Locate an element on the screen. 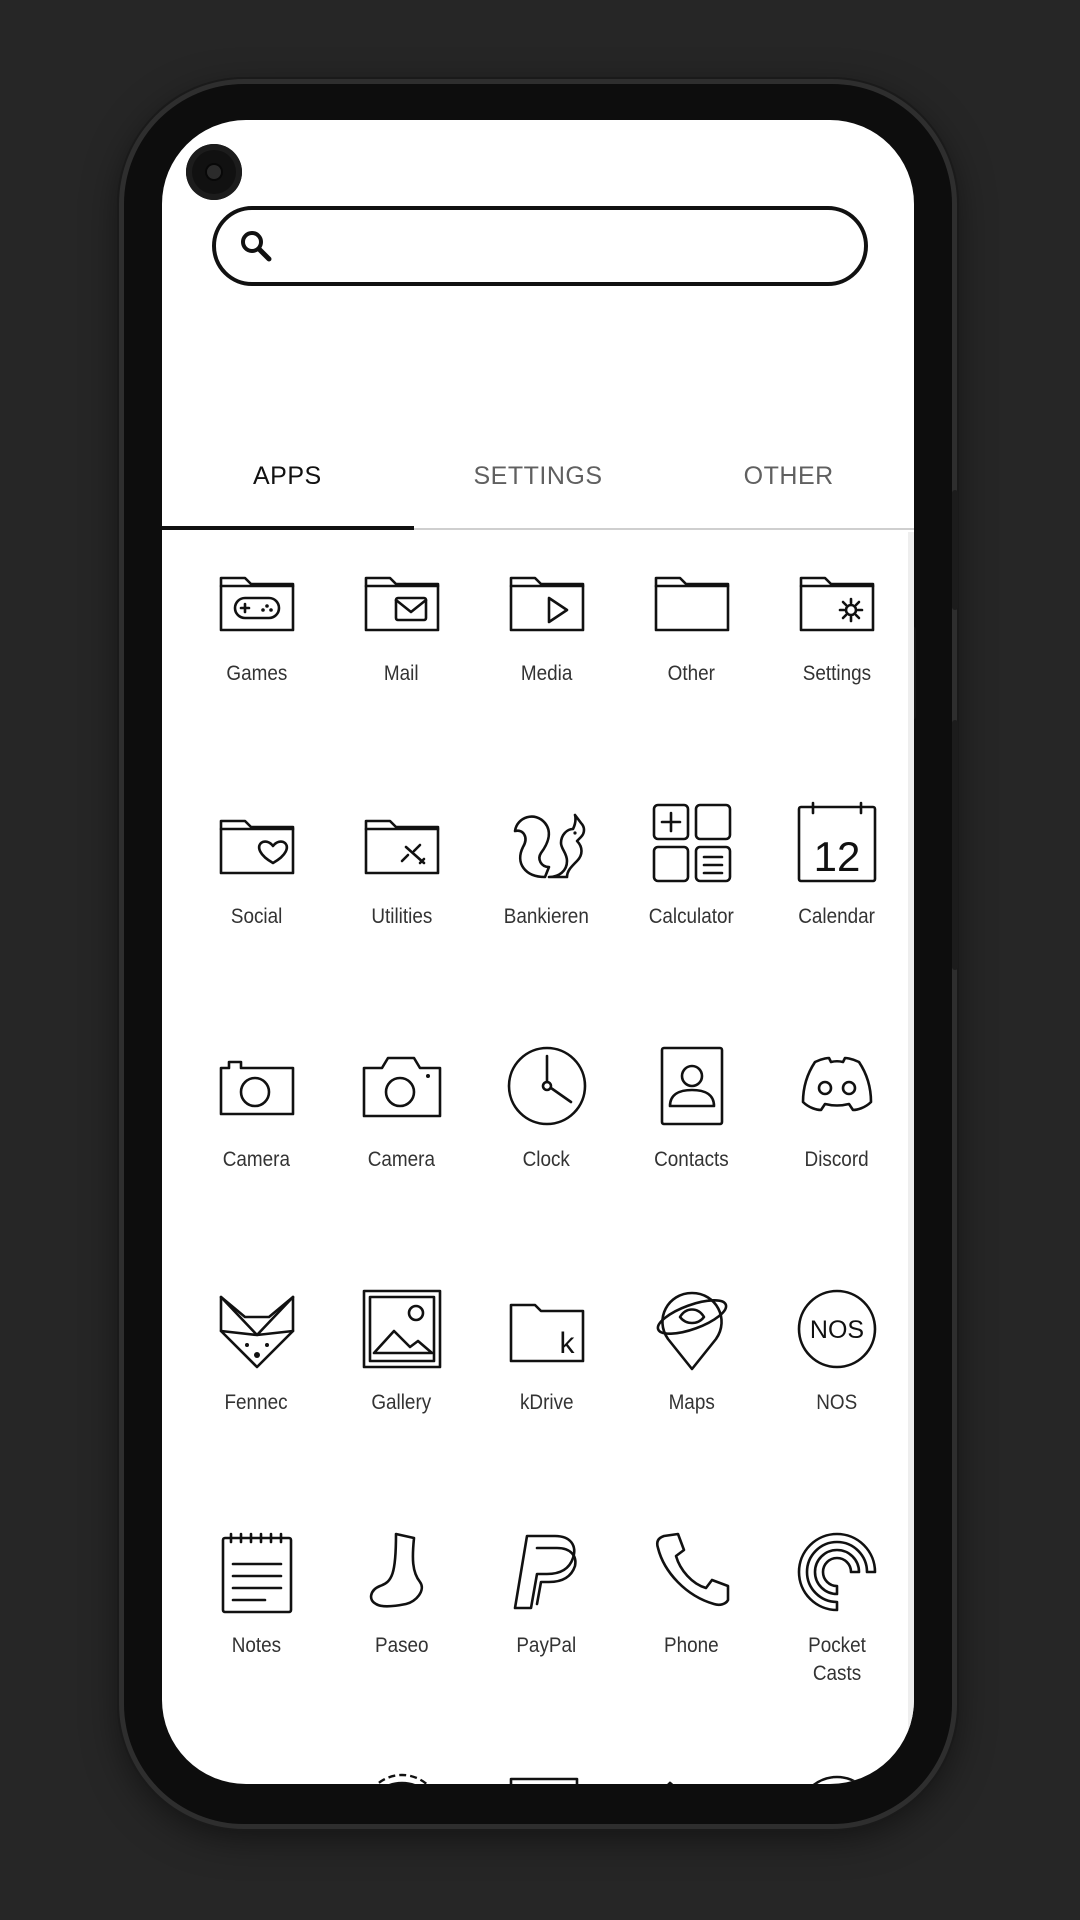  folder-icon is located at coordinates (692, 600).